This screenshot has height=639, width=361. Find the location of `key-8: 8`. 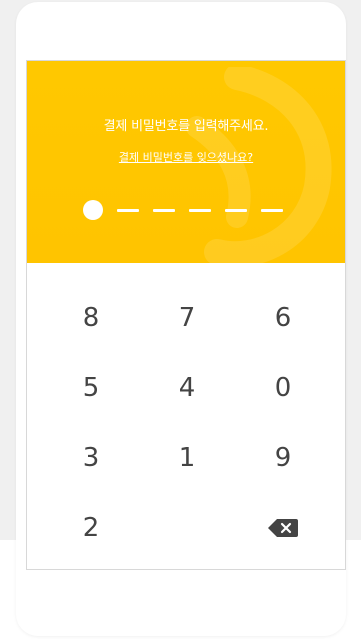

key-8: 8 is located at coordinates (91, 318).